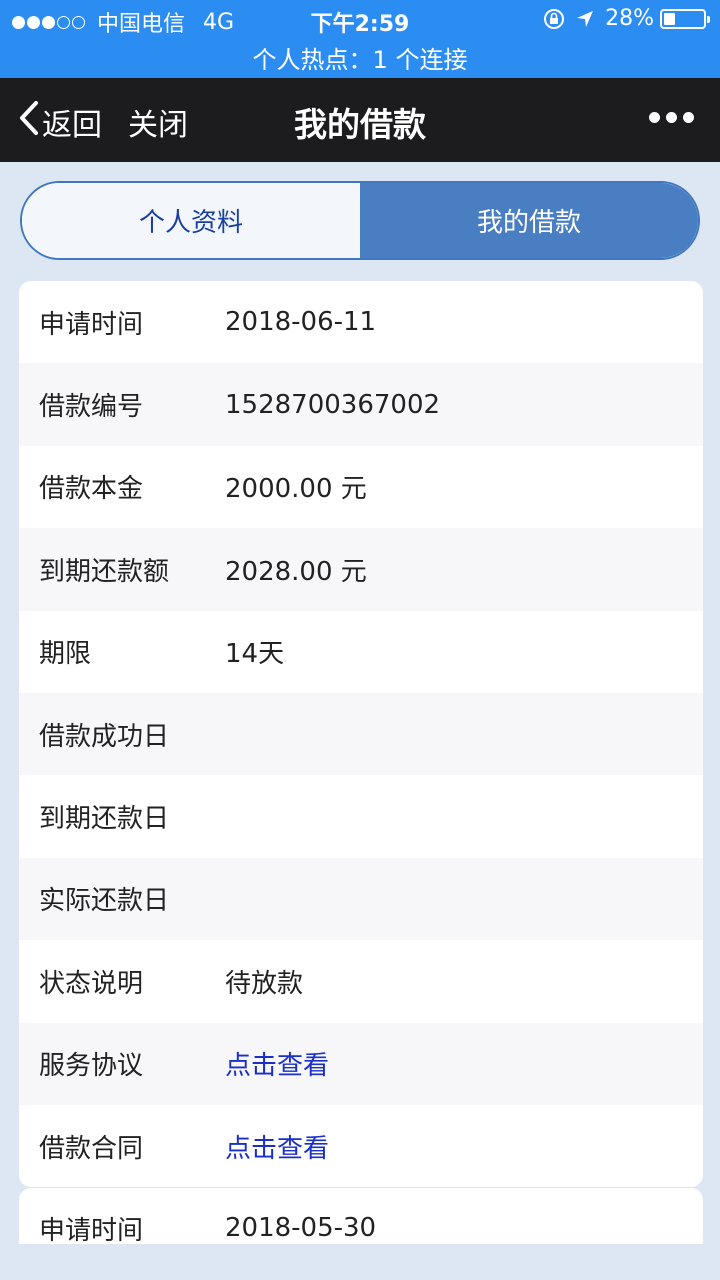 The height and width of the screenshot is (1280, 720). I want to click on table-row: 到期还款日, so click(361, 816).